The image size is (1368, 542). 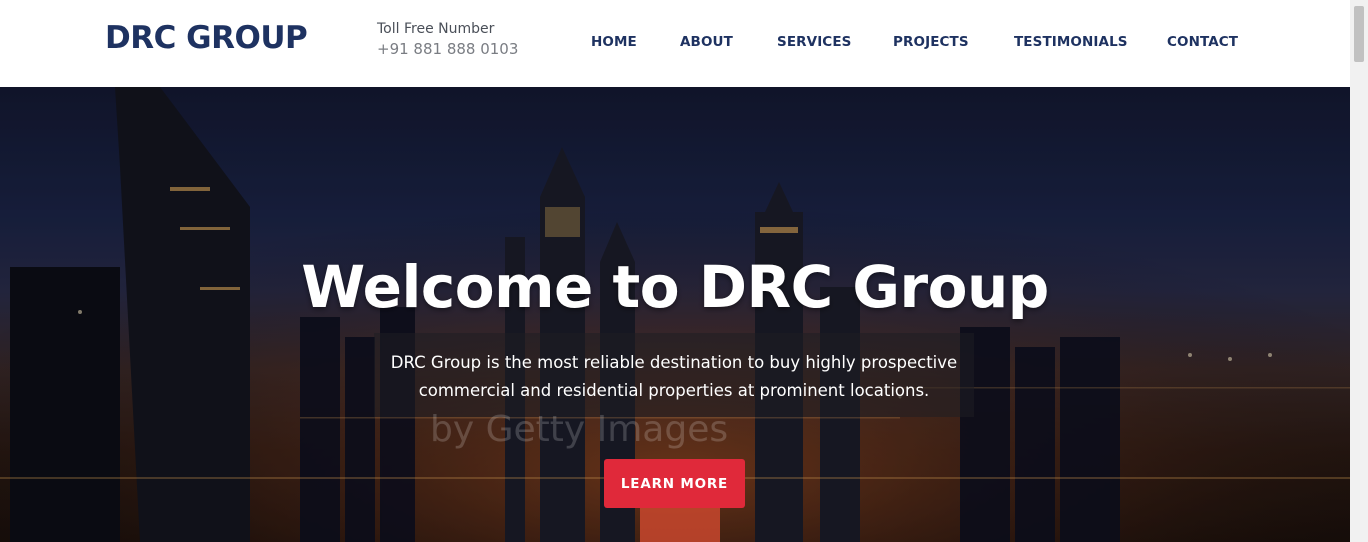 What do you see at coordinates (674, 483) in the screenshot?
I see `learn-more-button: LEARN MORE` at bounding box center [674, 483].